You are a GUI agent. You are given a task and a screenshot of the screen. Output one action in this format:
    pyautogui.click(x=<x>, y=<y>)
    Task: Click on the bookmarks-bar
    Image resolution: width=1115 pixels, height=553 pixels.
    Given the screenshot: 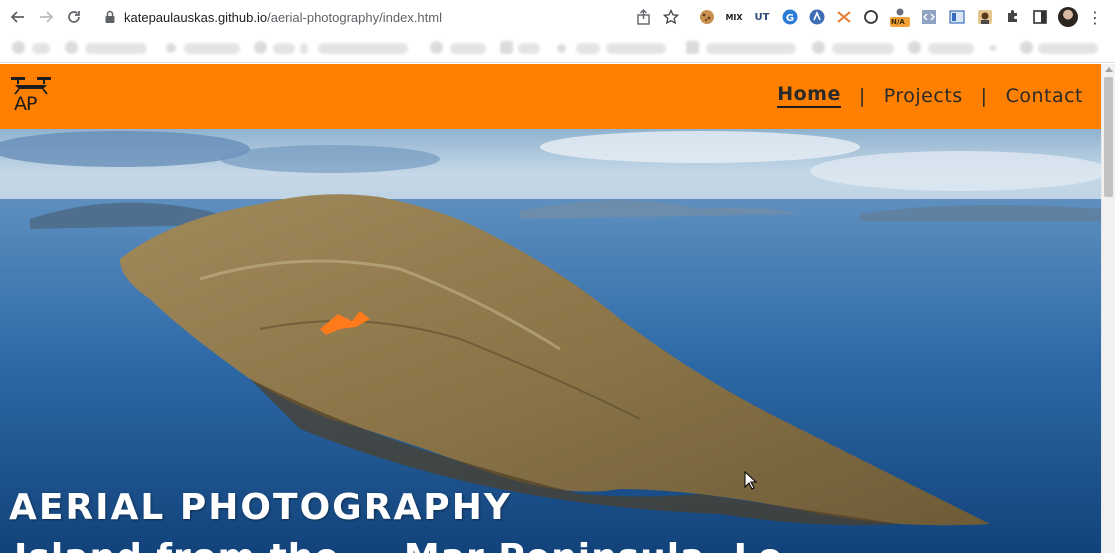 What is the action you would take?
    pyautogui.click(x=557, y=48)
    